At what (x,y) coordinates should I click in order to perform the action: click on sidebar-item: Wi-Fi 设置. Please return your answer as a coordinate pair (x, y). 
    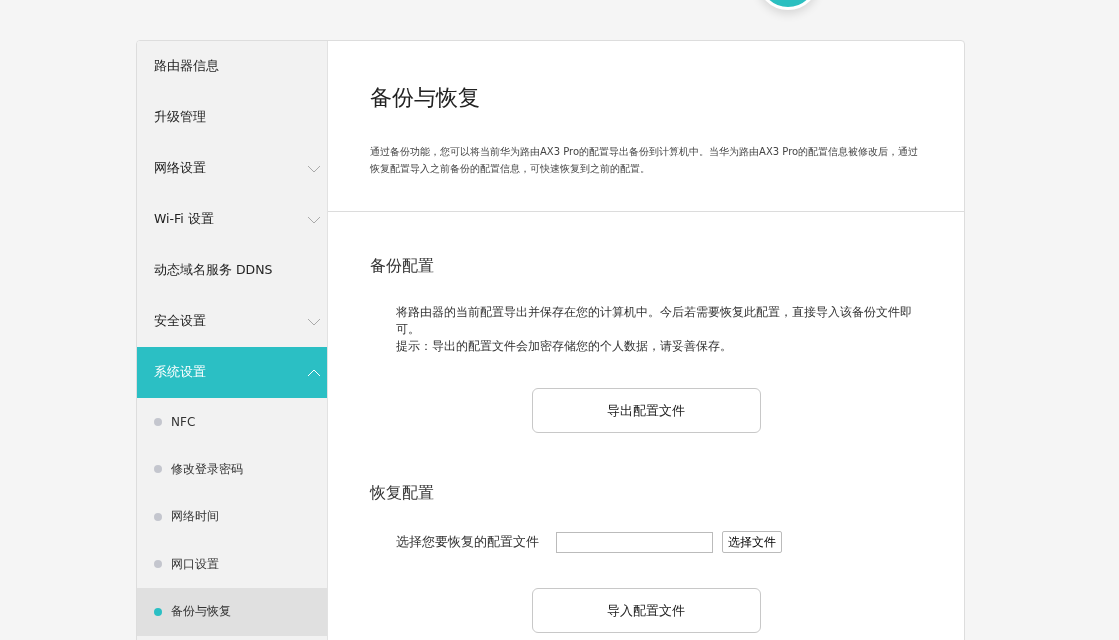
    Looking at the image, I should click on (232, 219).